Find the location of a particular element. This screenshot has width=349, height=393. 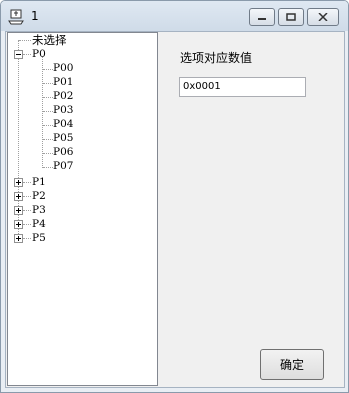

tree-item-p07: P07 is located at coordinates (63, 166).